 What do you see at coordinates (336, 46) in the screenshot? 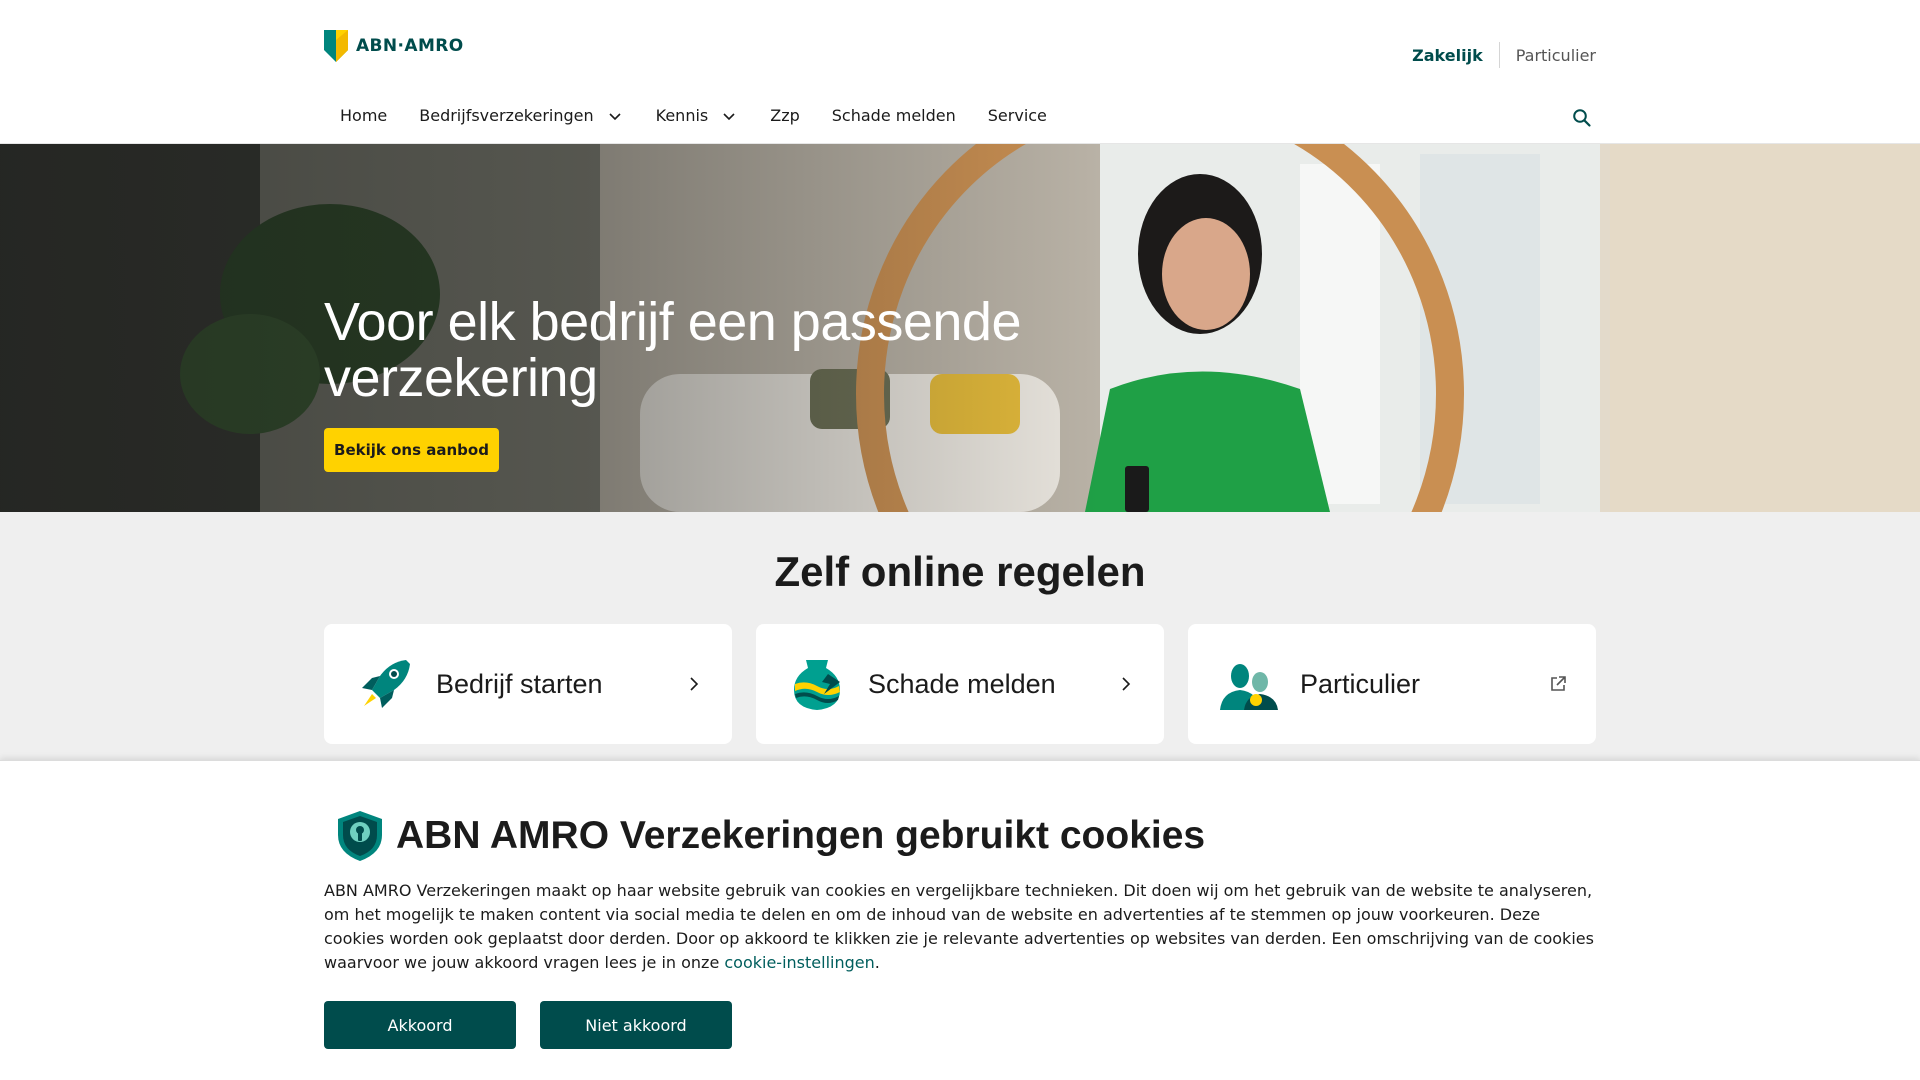
I see `shield-logo-icon` at bounding box center [336, 46].